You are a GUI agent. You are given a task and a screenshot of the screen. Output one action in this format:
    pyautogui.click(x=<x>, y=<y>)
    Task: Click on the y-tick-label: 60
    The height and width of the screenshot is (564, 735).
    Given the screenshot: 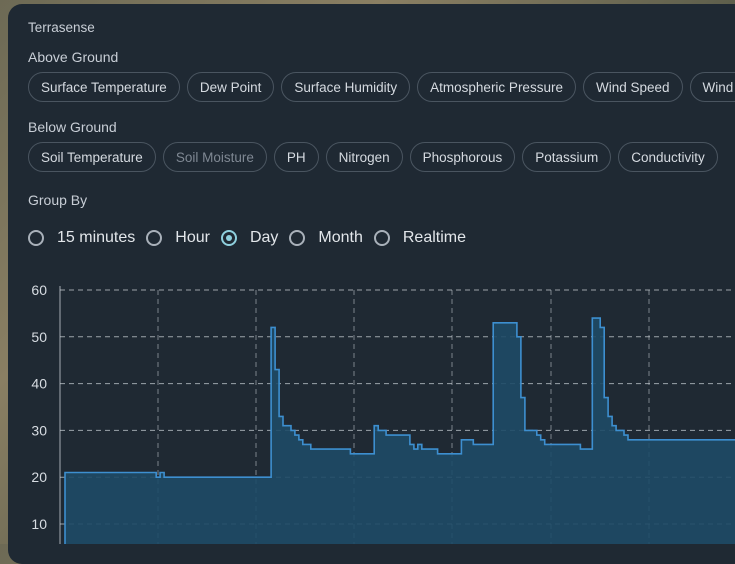 What is the action you would take?
    pyautogui.click(x=39, y=290)
    